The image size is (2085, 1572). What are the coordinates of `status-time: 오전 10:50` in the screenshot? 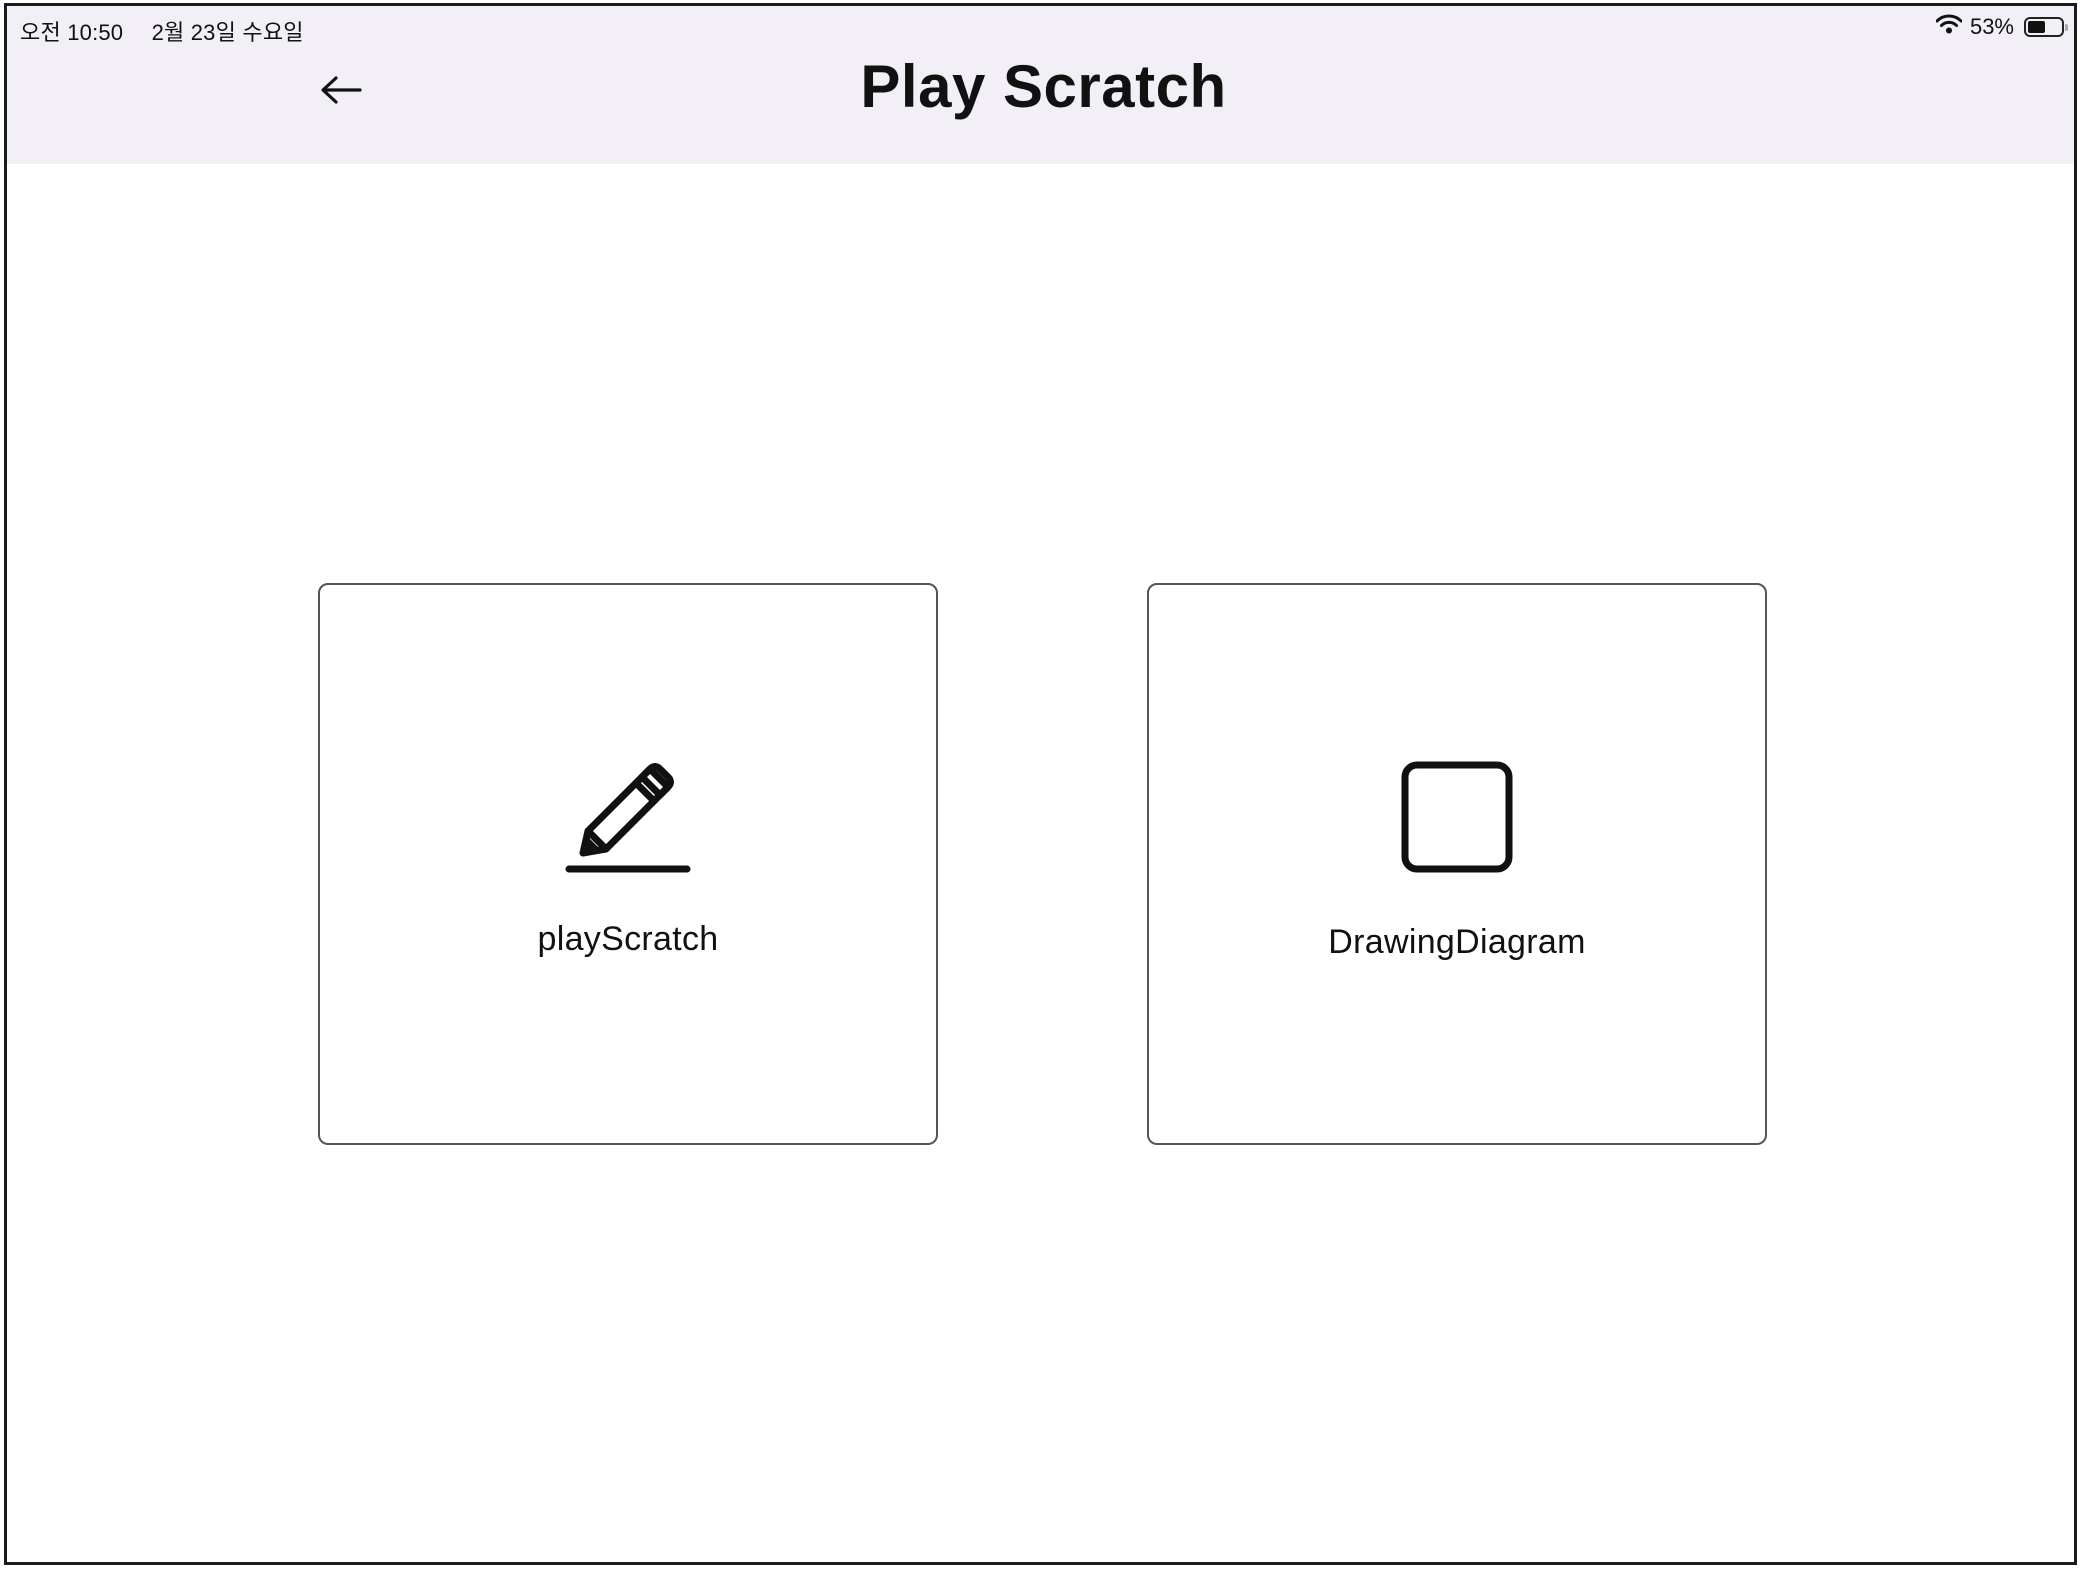 It's located at (72, 32).